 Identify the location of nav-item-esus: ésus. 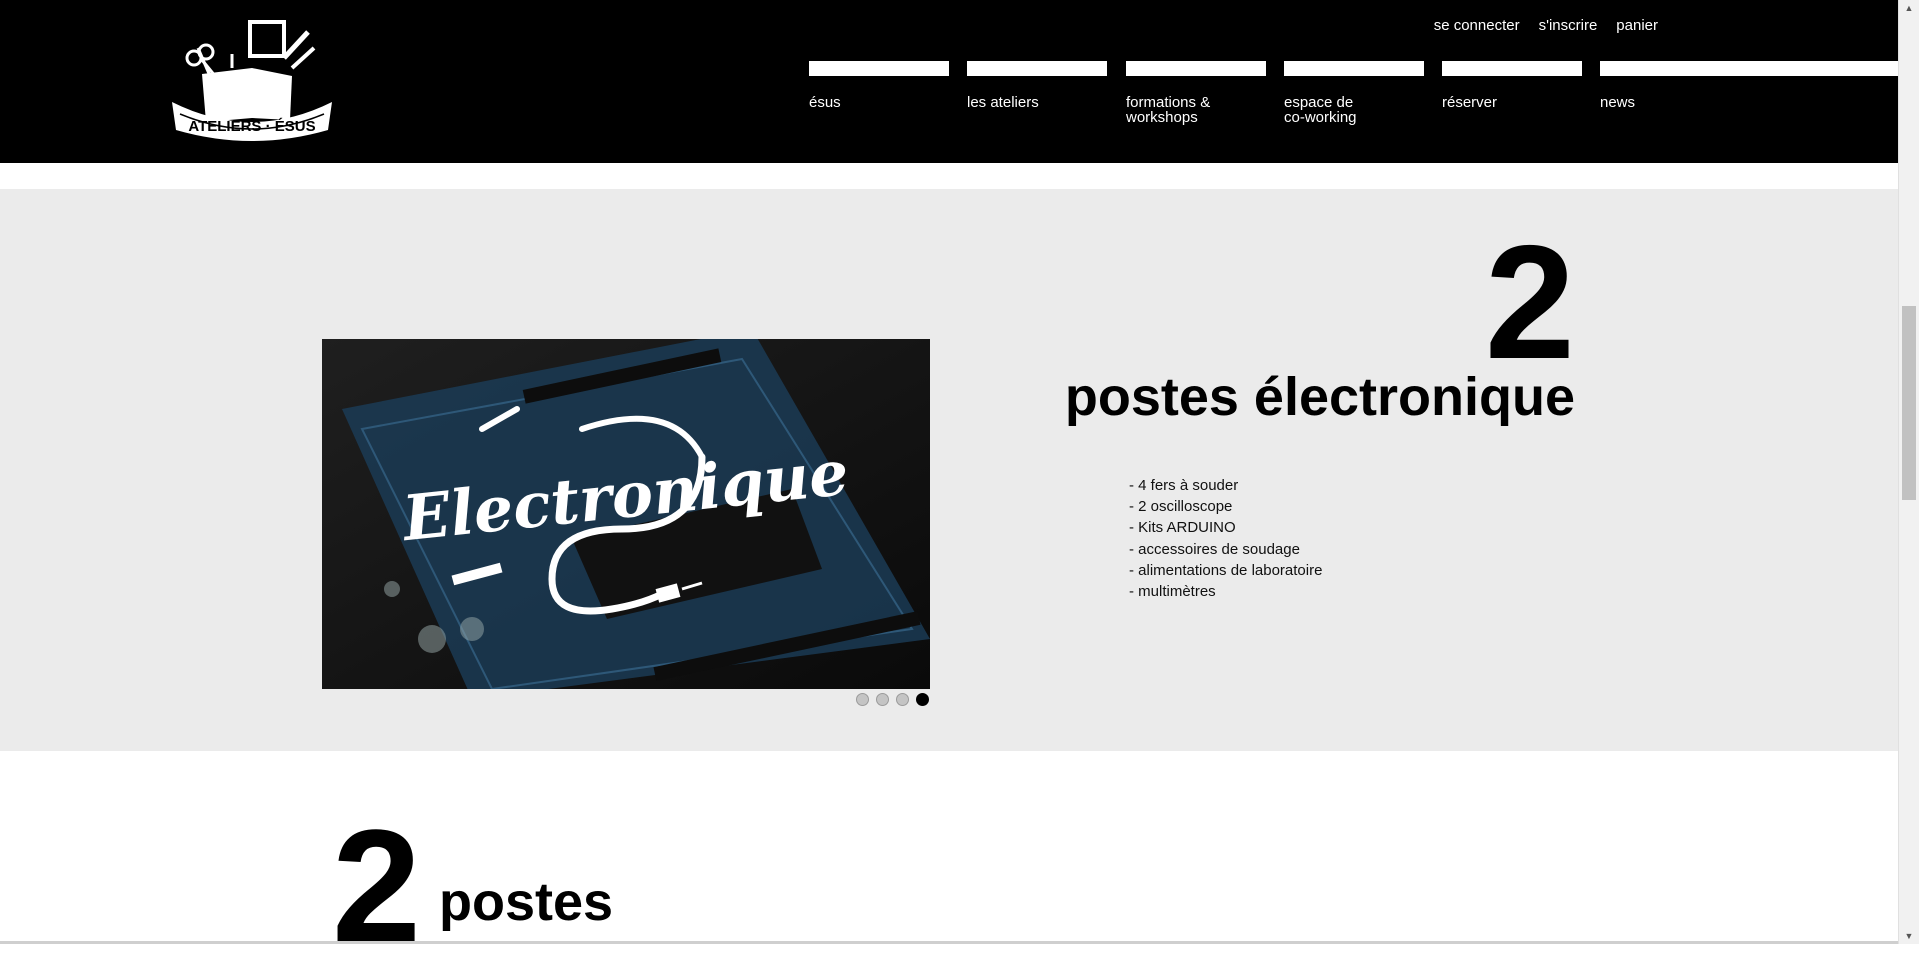
(879, 85).